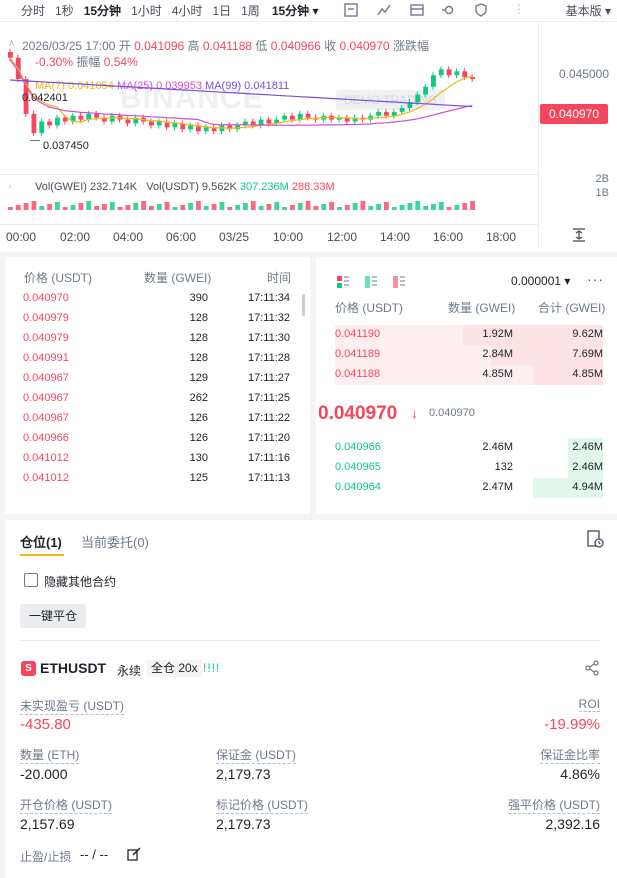 The width and height of the screenshot is (617, 878). What do you see at coordinates (268, 298) in the screenshot?
I see `trade-time: 17:11:34` at bounding box center [268, 298].